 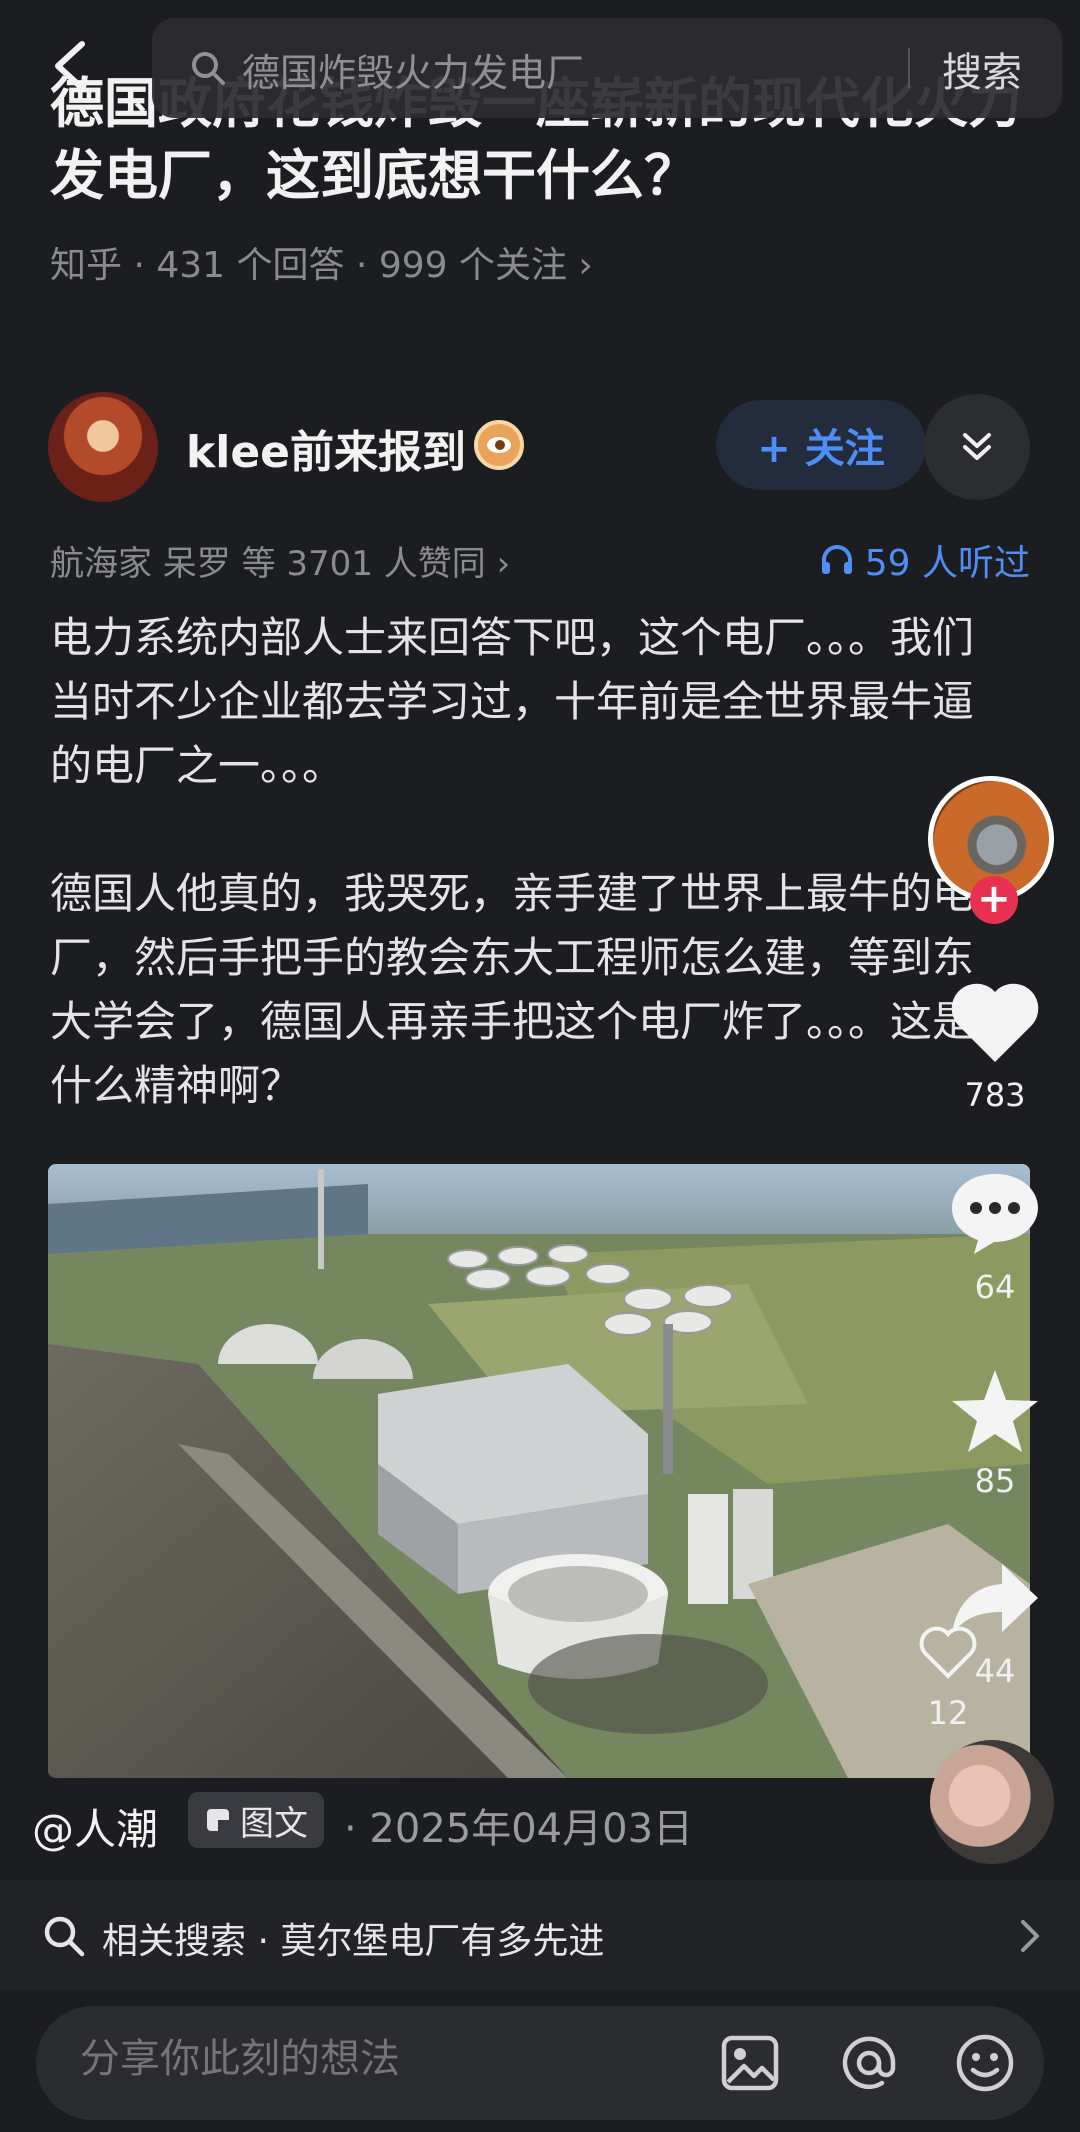 What do you see at coordinates (326, 448) in the screenshot?
I see `author-name: klee前来报到` at bounding box center [326, 448].